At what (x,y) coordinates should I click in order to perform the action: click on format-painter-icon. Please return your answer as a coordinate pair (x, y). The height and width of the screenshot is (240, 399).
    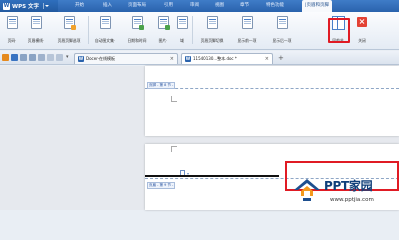
    Looking at the image, I should click on (41, 57).